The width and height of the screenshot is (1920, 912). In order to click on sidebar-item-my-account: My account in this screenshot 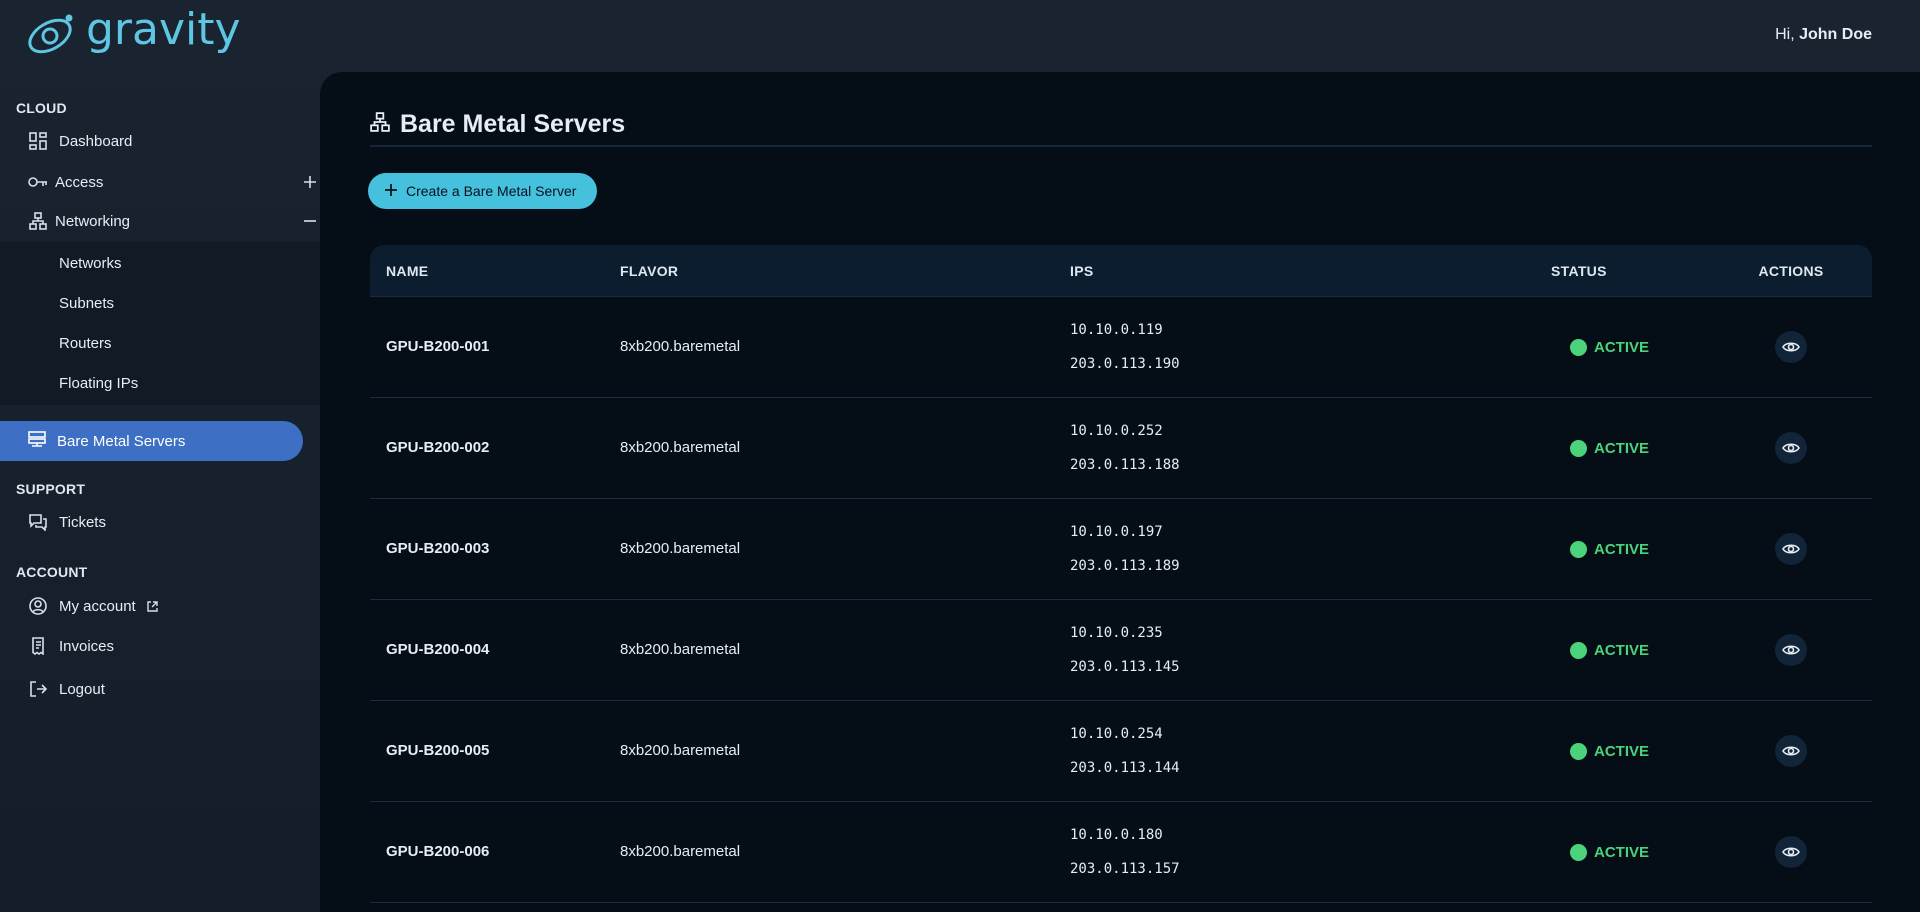, I will do `click(173, 606)`.